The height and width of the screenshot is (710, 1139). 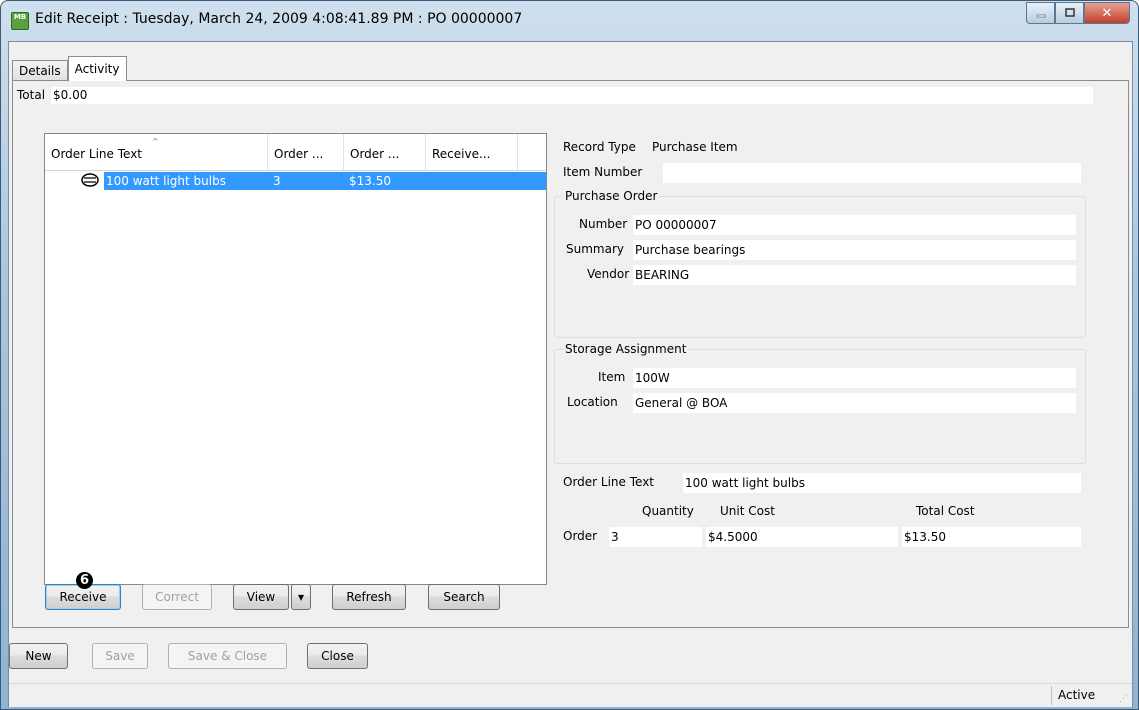 I want to click on step-number-badge: 6, so click(x=84, y=580).